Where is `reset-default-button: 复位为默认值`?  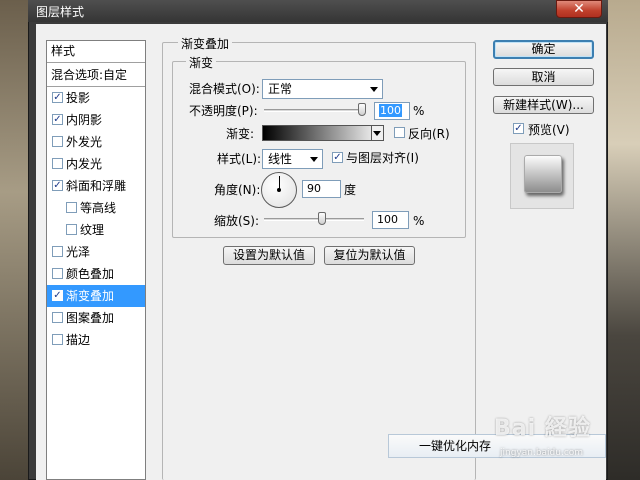 reset-default-button: 复位为默认值 is located at coordinates (369, 255).